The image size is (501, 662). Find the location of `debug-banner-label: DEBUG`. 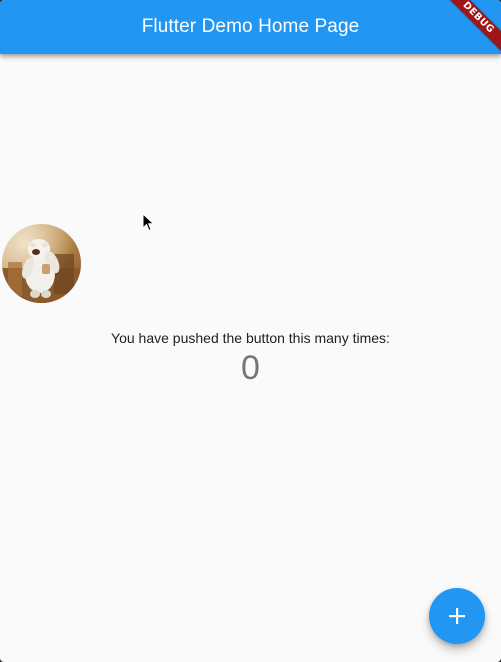

debug-banner-label: DEBUG is located at coordinates (471, 27).